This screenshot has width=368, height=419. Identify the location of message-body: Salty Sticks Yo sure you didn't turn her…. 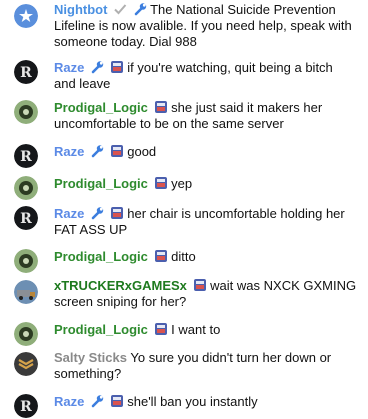
(206, 366).